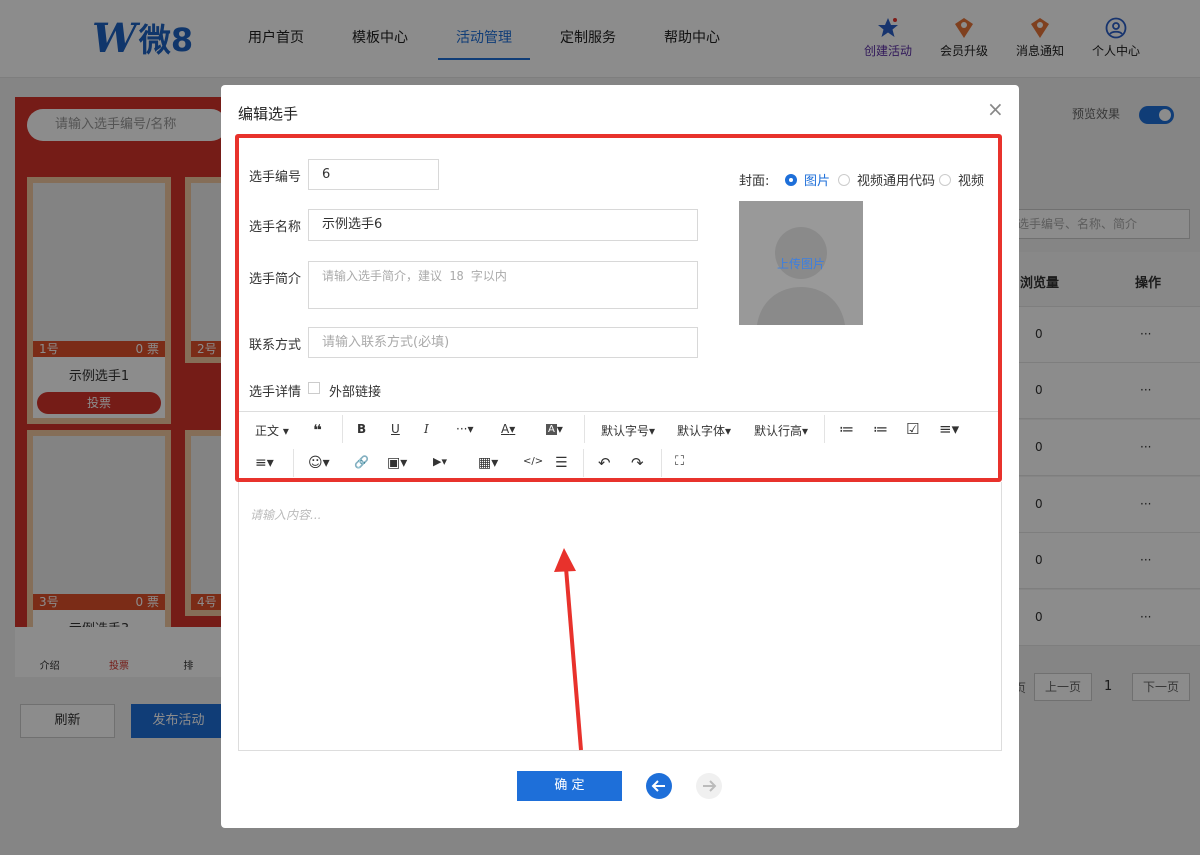  What do you see at coordinates (268, 114) in the screenshot?
I see `dialog-title: 编辑选手` at bounding box center [268, 114].